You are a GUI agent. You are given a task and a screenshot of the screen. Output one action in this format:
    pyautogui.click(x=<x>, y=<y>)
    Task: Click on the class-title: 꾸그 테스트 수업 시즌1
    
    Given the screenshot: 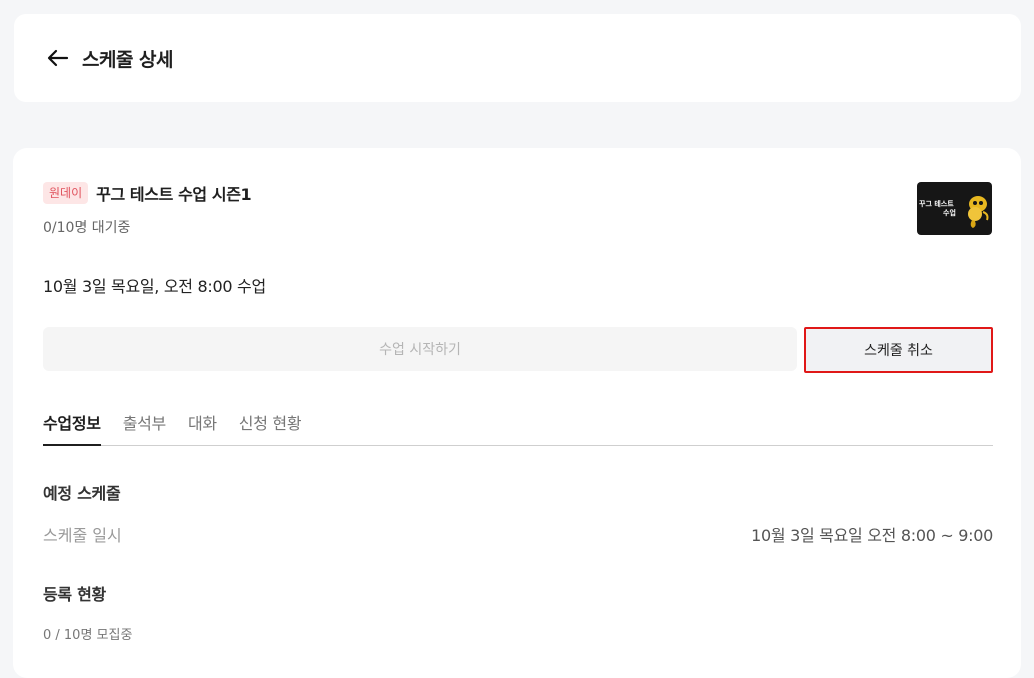 What is the action you would take?
    pyautogui.click(x=174, y=194)
    